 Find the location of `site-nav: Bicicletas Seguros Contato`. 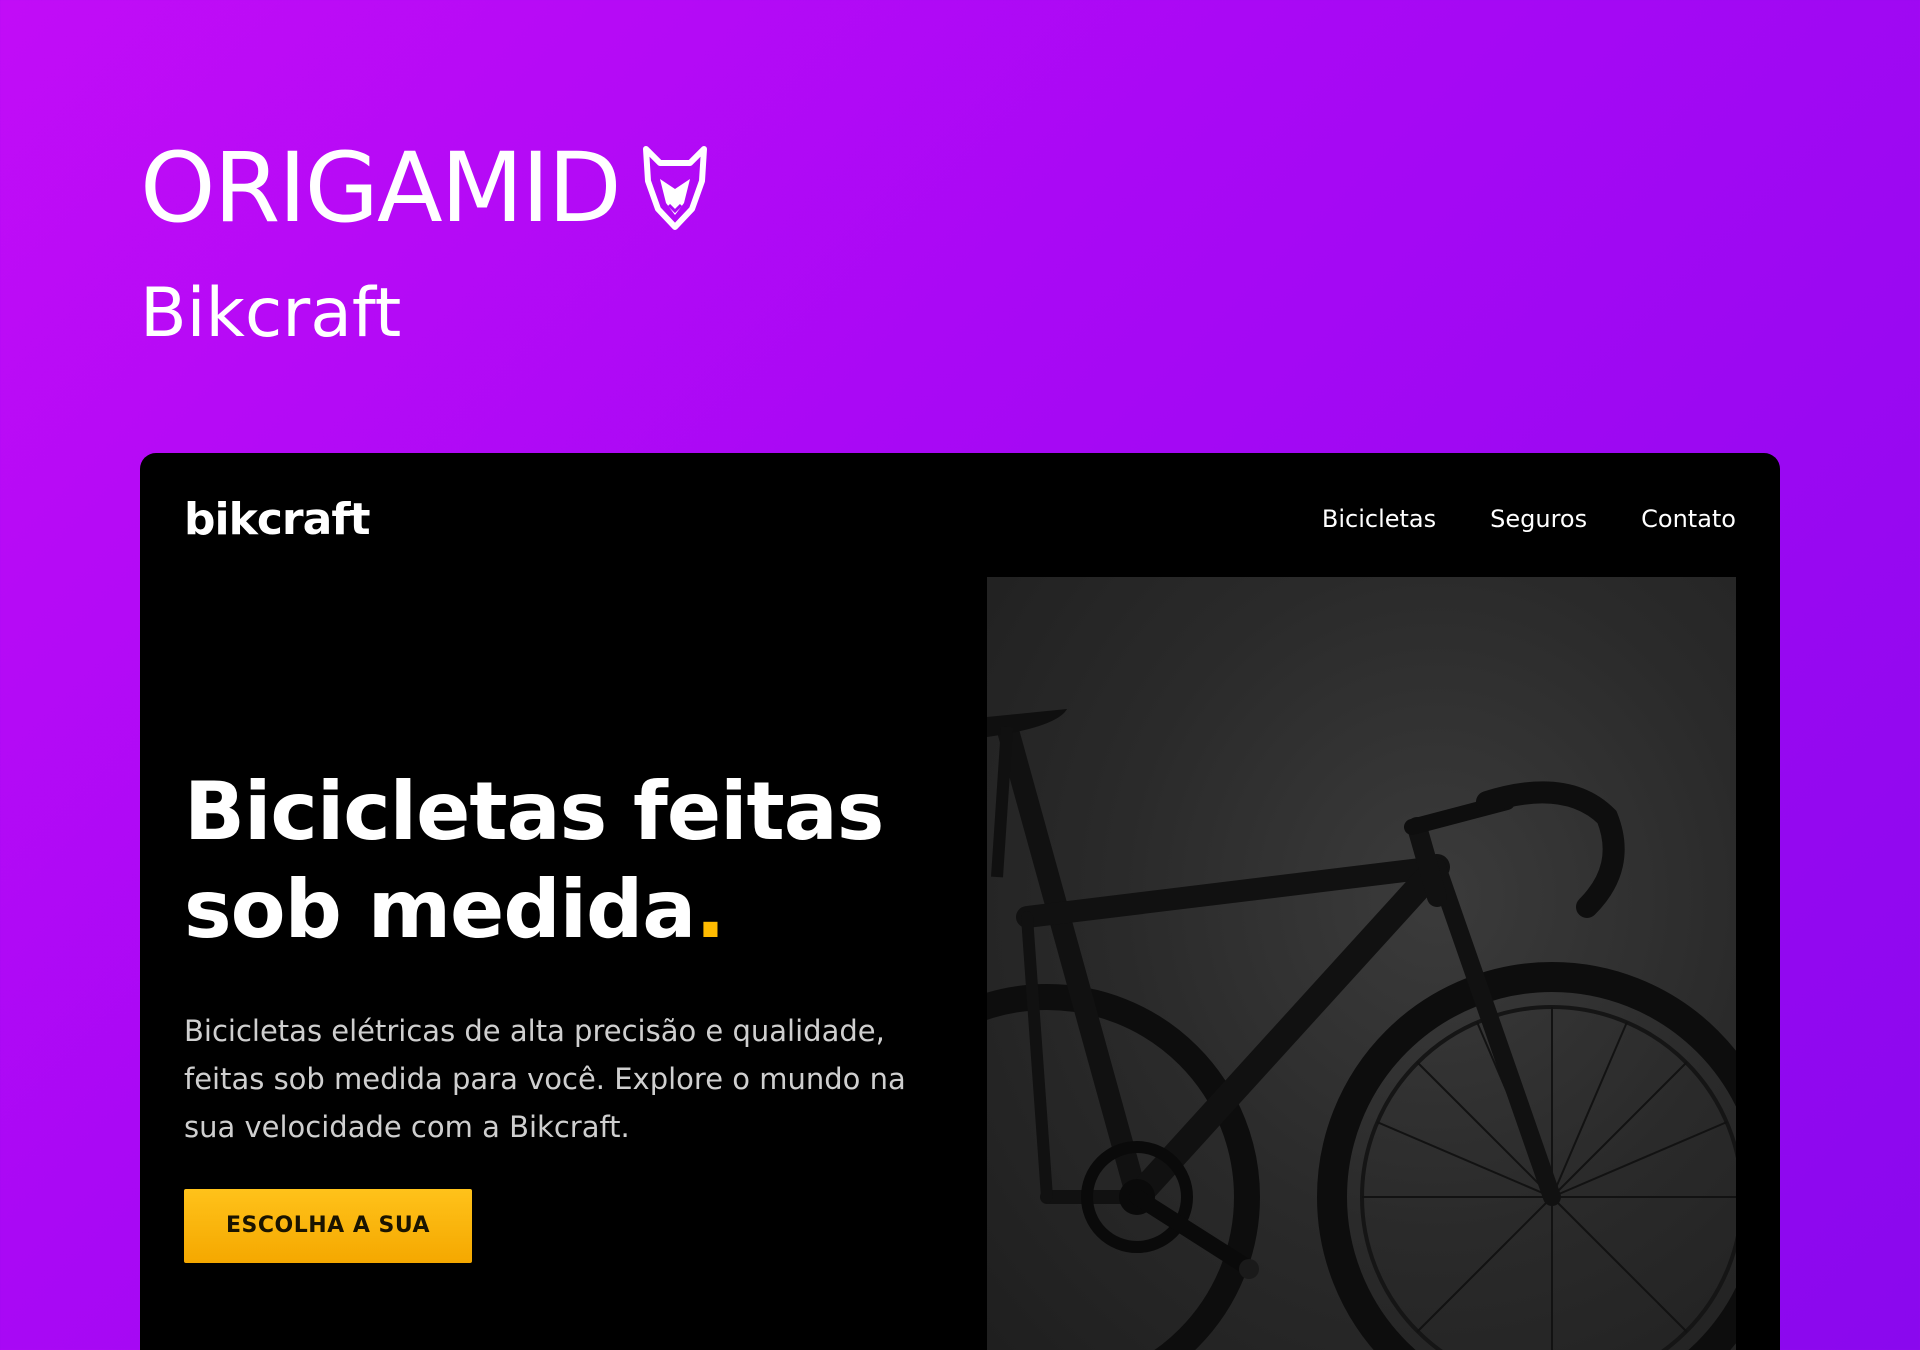

site-nav: Bicicletas Seguros Contato is located at coordinates (1529, 519).